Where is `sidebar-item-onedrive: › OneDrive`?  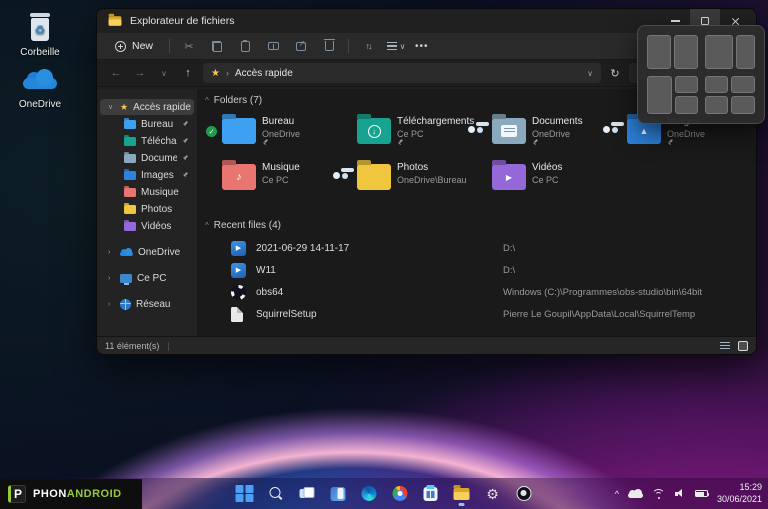 sidebar-item-onedrive: › OneDrive is located at coordinates (147, 252).